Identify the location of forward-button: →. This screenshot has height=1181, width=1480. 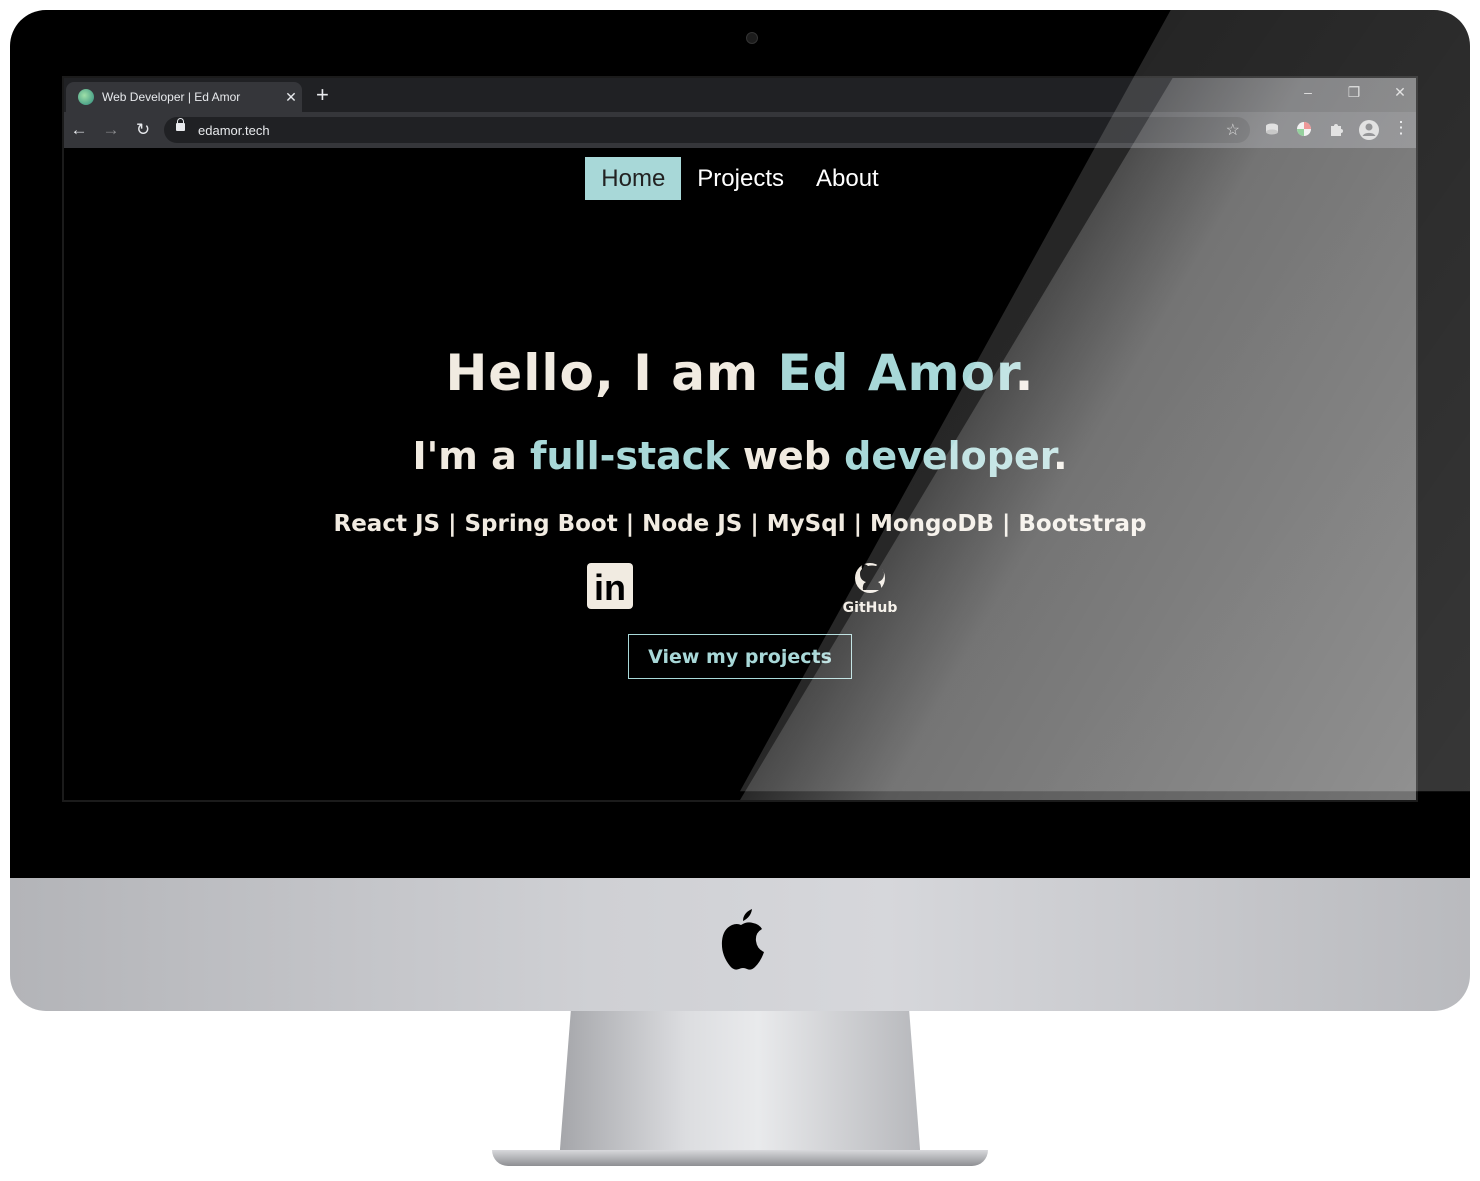
(111, 130).